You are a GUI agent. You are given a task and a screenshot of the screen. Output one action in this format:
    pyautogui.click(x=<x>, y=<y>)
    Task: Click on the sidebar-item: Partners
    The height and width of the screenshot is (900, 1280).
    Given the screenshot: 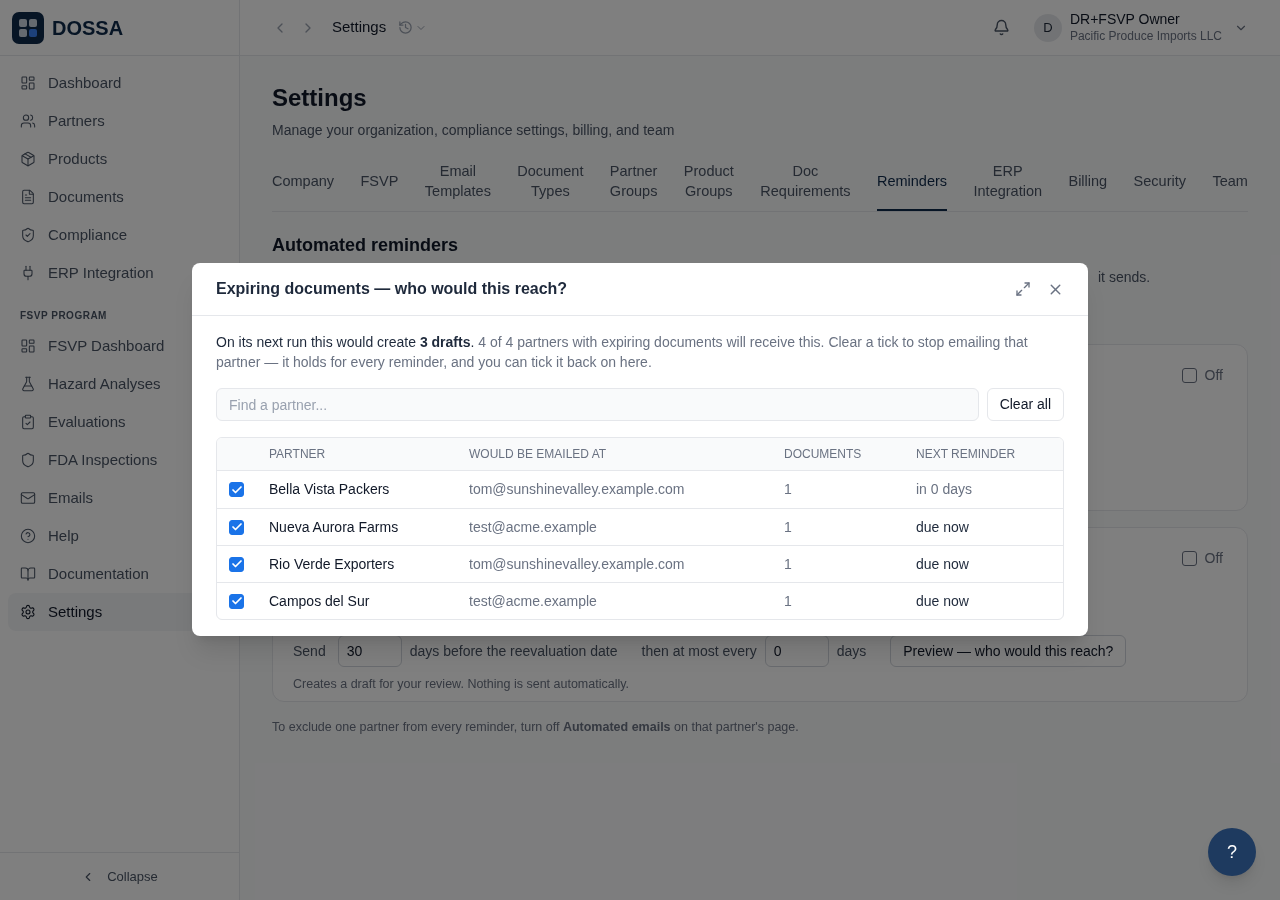 What is the action you would take?
    pyautogui.click(x=119, y=121)
    